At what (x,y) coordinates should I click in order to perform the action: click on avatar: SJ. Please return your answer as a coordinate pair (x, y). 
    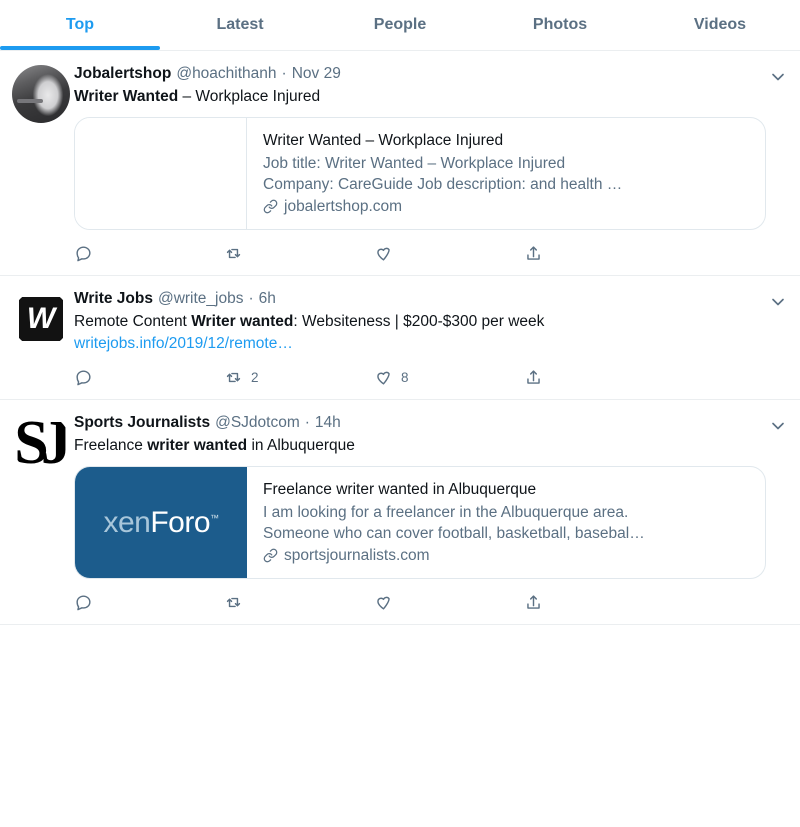
    Looking at the image, I should click on (41, 443).